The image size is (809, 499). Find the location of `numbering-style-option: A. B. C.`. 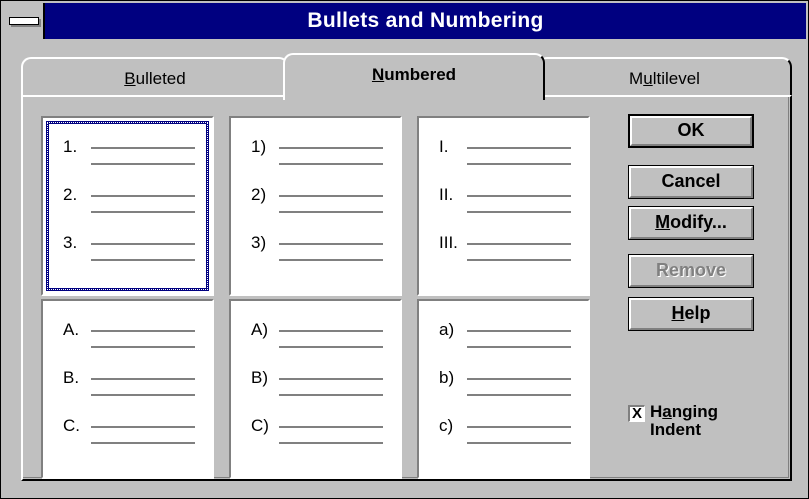

numbering-style-option: A. B. C. is located at coordinates (127, 389).